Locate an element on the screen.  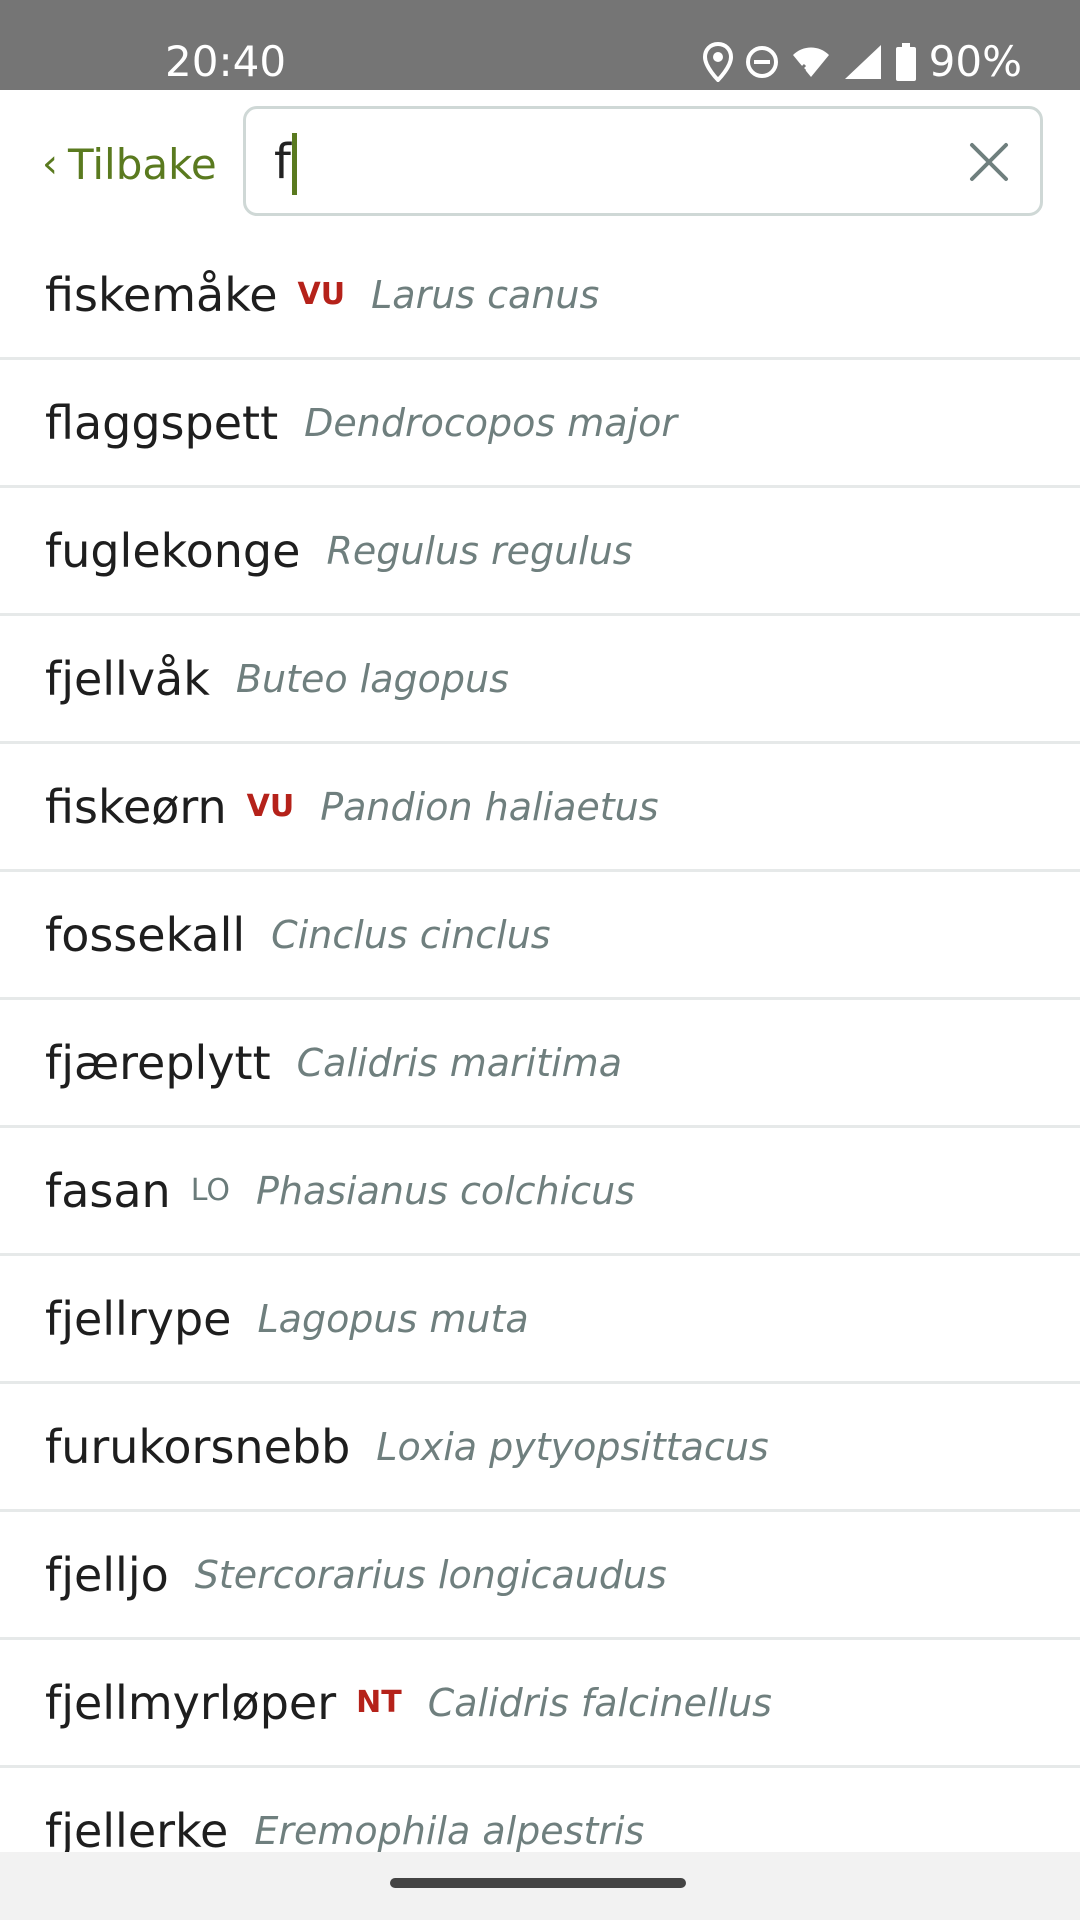
common-name: fossekall is located at coordinates (145, 934).